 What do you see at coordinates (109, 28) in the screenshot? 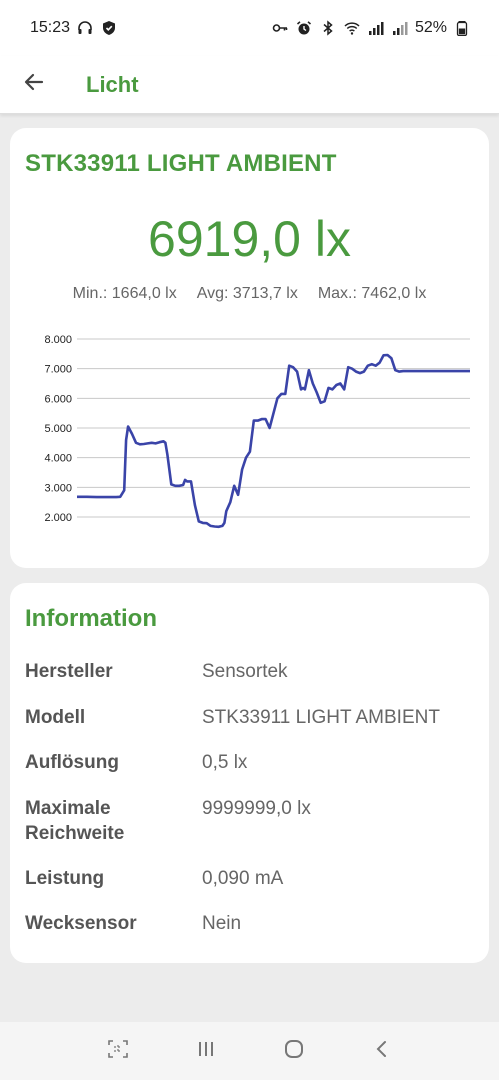
I see `shield-icon` at bounding box center [109, 28].